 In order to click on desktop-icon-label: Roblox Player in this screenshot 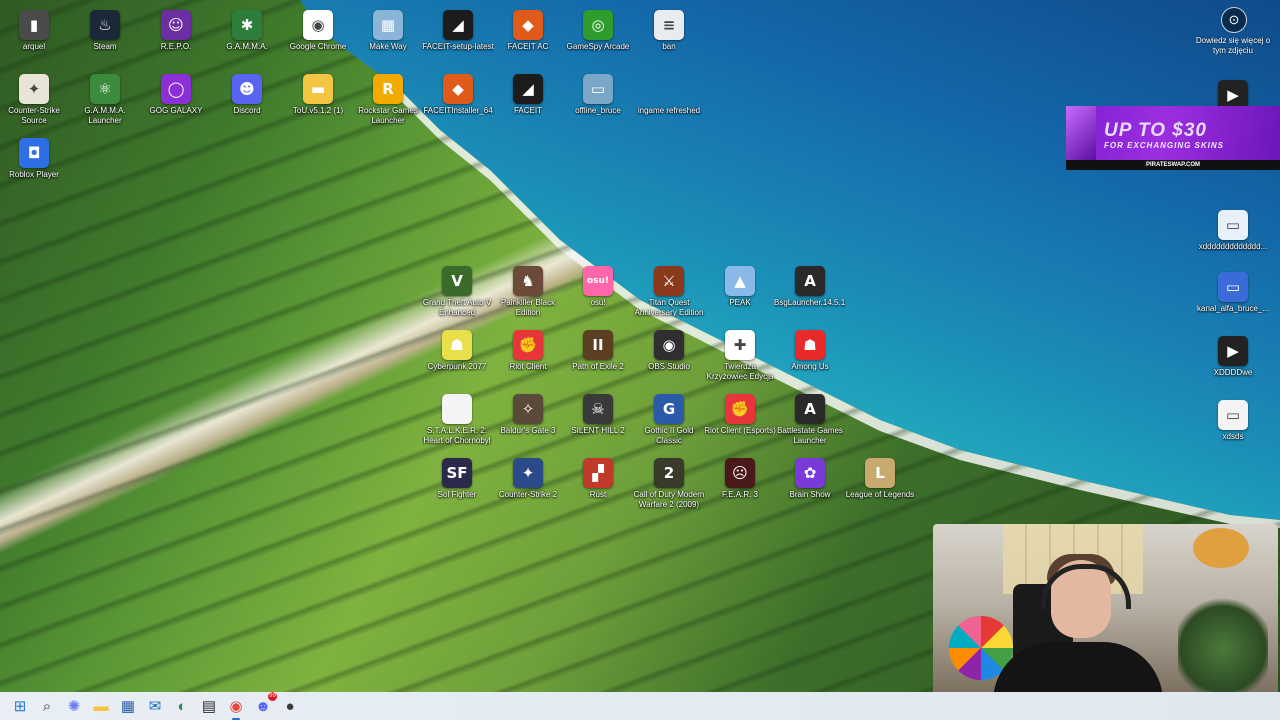, I will do `click(34, 174)`.